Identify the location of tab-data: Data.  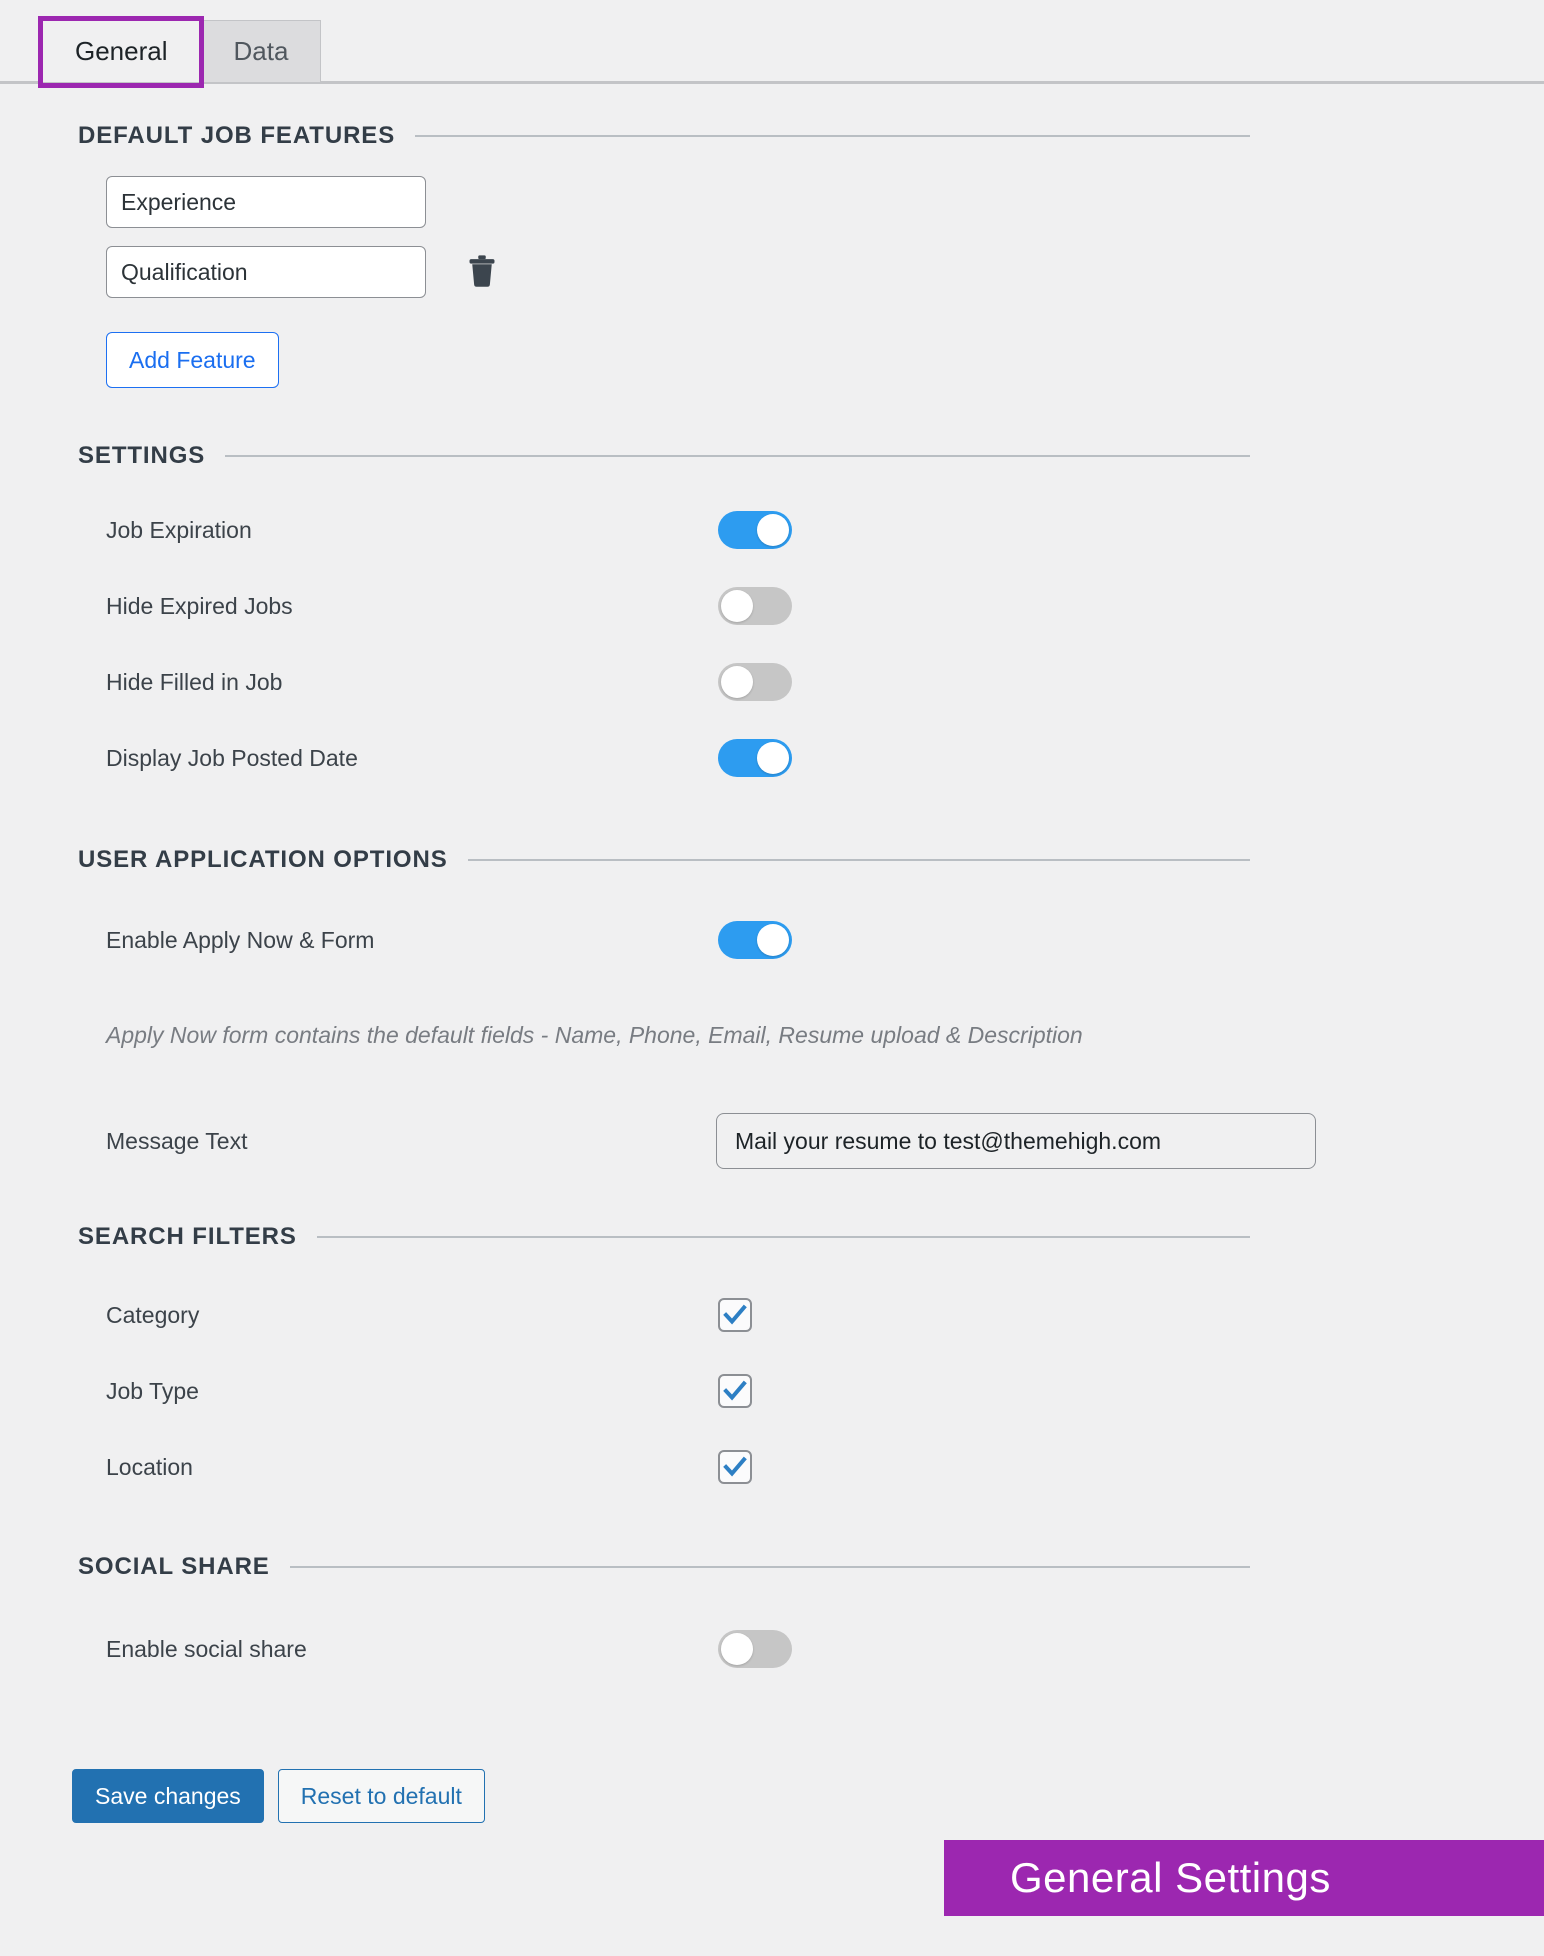
(261, 51).